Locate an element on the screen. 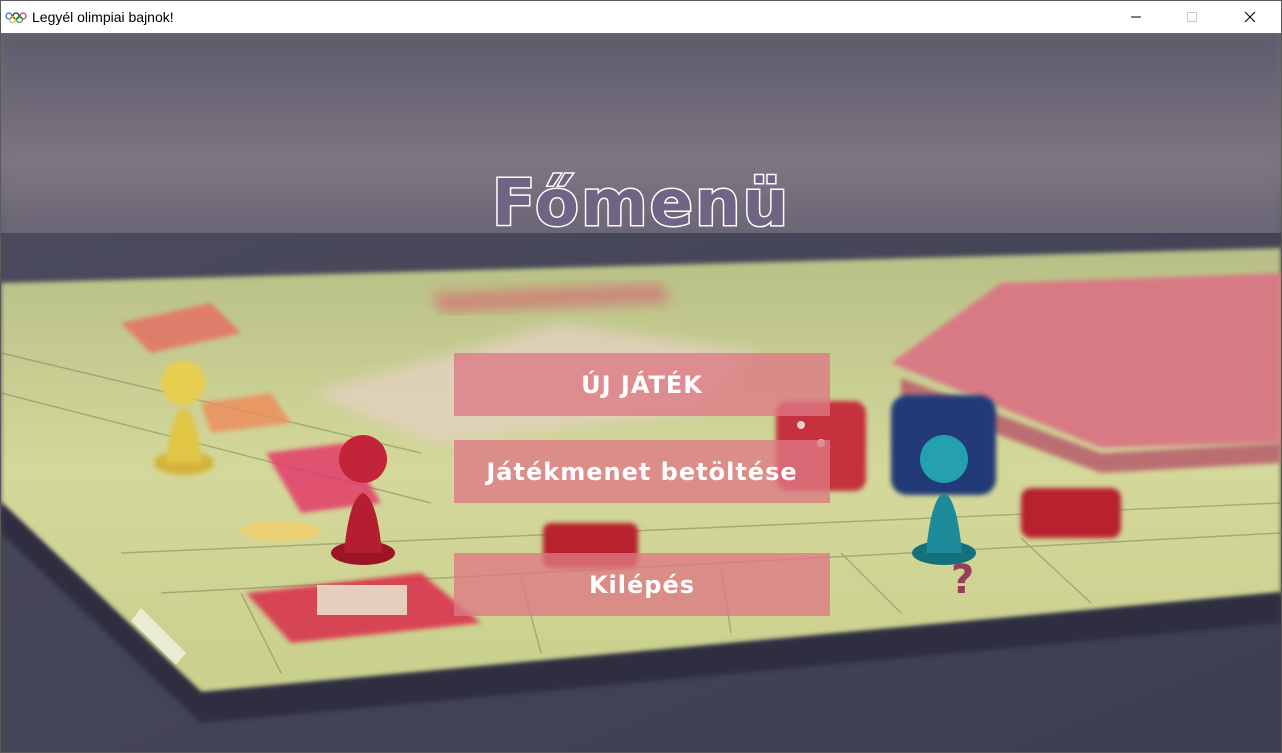 This screenshot has width=1282, height=753. new-game-button: ÚJ JÁTÉK is located at coordinates (642, 384).